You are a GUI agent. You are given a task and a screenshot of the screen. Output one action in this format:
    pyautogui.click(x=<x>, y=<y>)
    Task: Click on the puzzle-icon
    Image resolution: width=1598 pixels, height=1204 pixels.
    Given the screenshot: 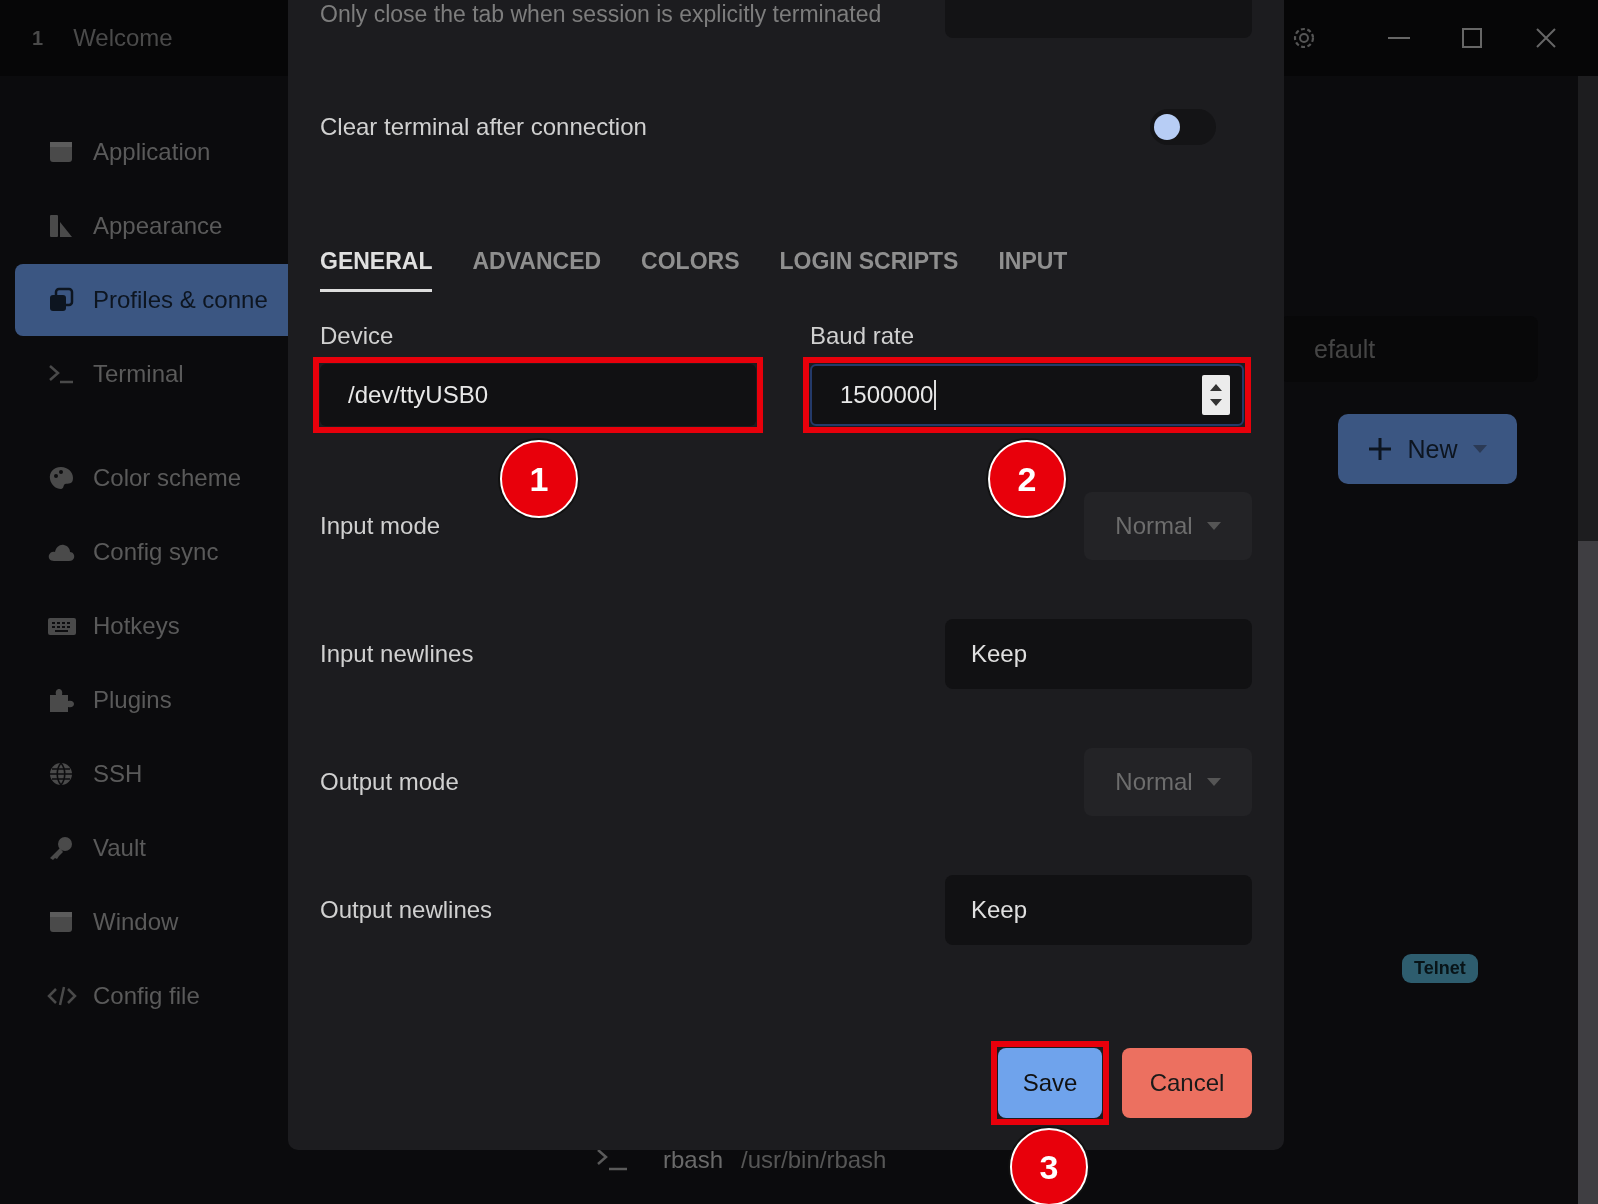 What is the action you would take?
    pyautogui.click(x=62, y=700)
    